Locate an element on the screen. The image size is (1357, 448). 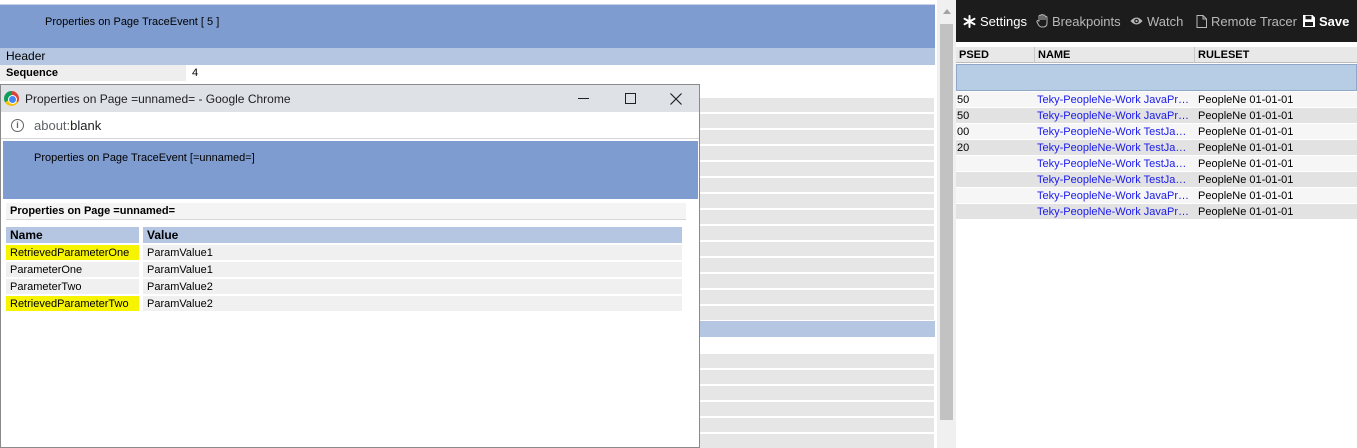
settings-label: Settings is located at coordinates (1003, 21).